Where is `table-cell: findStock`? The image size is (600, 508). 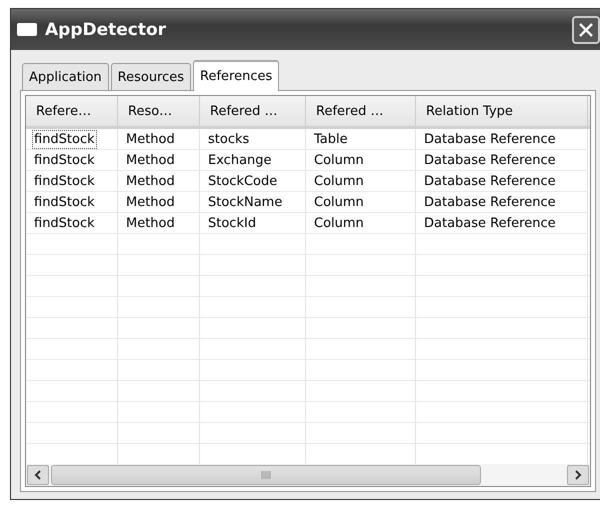
table-cell: findStock is located at coordinates (64, 139).